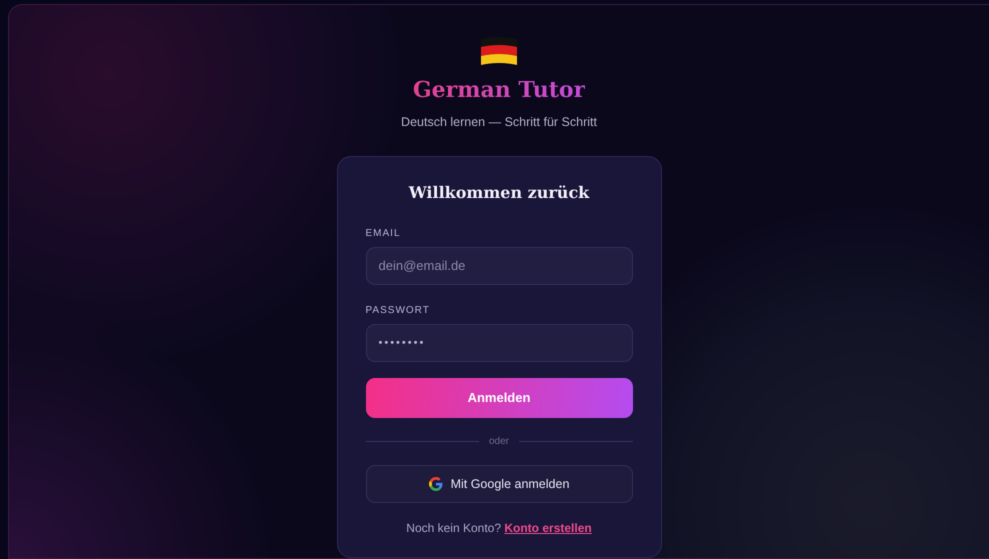  What do you see at coordinates (454, 527) in the screenshot?
I see `signup-prompt: Noch kein Konto?` at bounding box center [454, 527].